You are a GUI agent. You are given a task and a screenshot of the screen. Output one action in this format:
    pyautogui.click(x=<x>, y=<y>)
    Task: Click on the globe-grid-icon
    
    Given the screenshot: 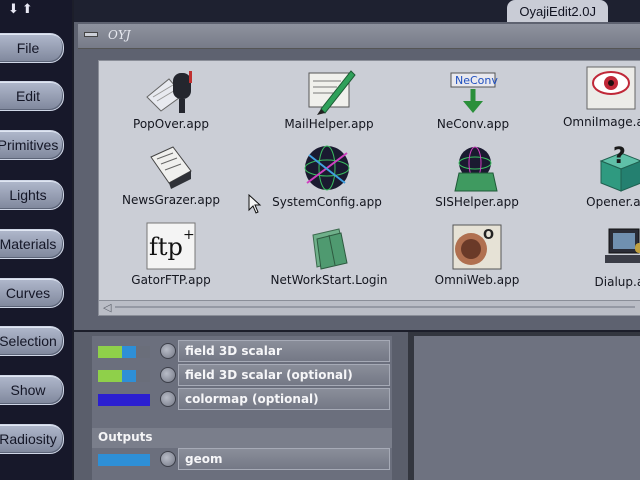 What is the action you would take?
    pyautogui.click(x=327, y=168)
    